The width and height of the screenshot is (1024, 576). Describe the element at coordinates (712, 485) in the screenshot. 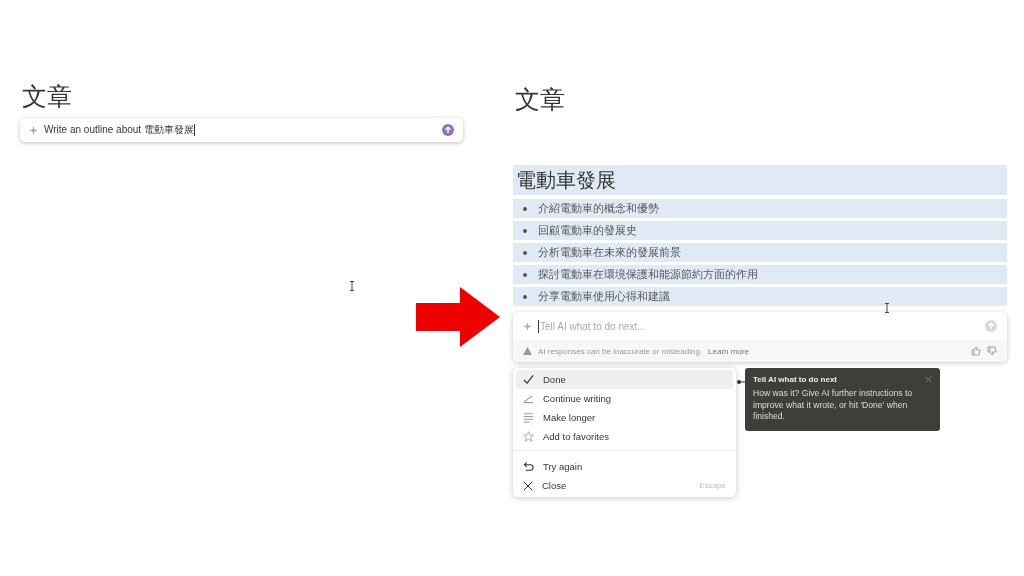

I see `shortcut-hint: Escape` at that location.